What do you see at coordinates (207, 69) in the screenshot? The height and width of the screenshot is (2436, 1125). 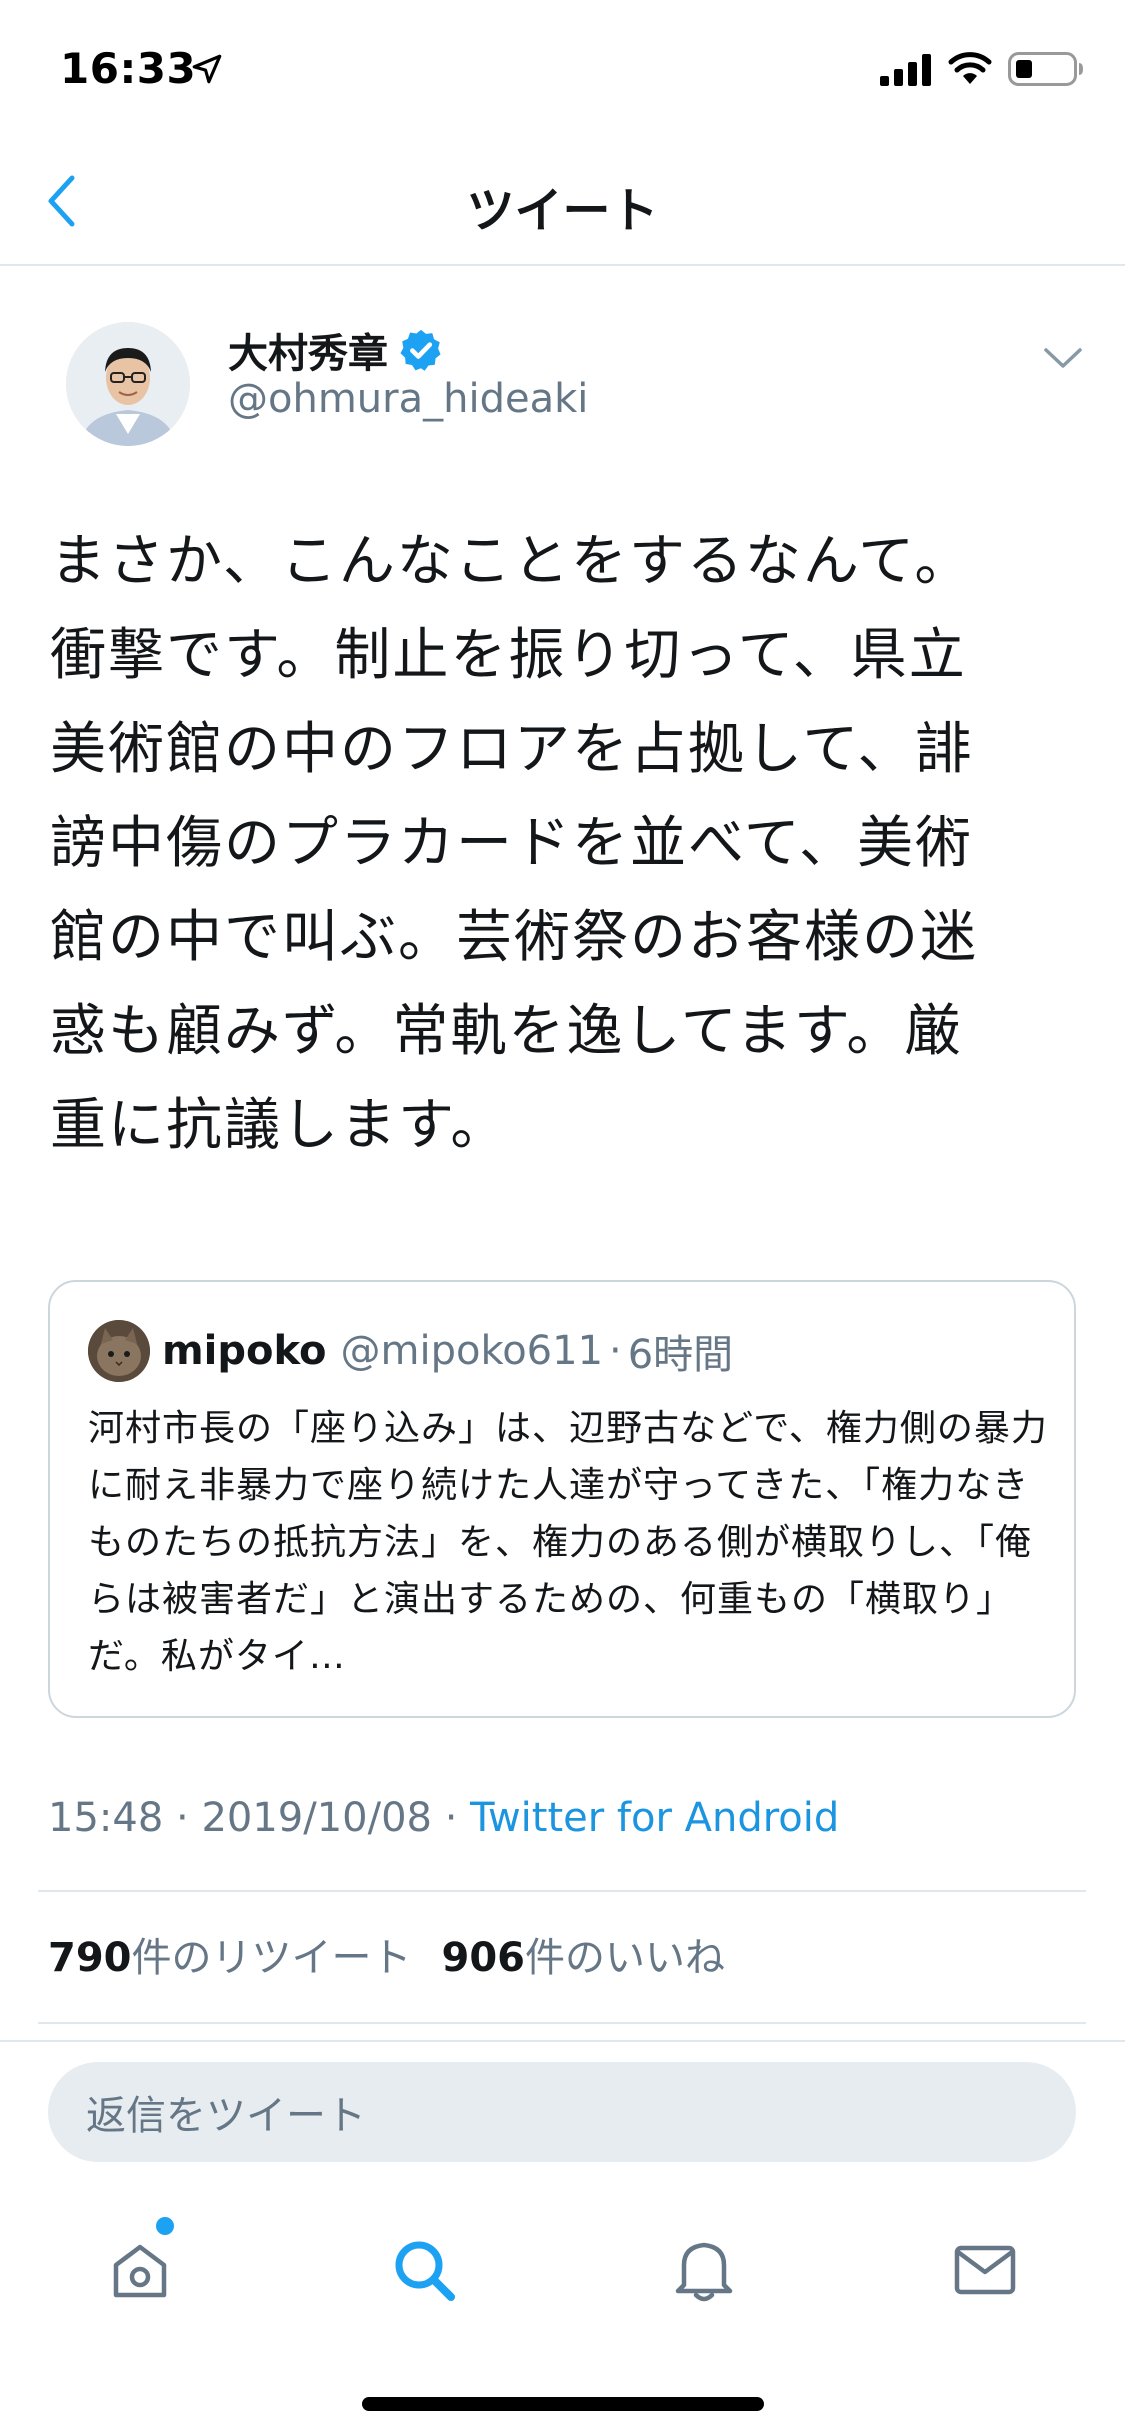 I see `location-arrow-icon` at bounding box center [207, 69].